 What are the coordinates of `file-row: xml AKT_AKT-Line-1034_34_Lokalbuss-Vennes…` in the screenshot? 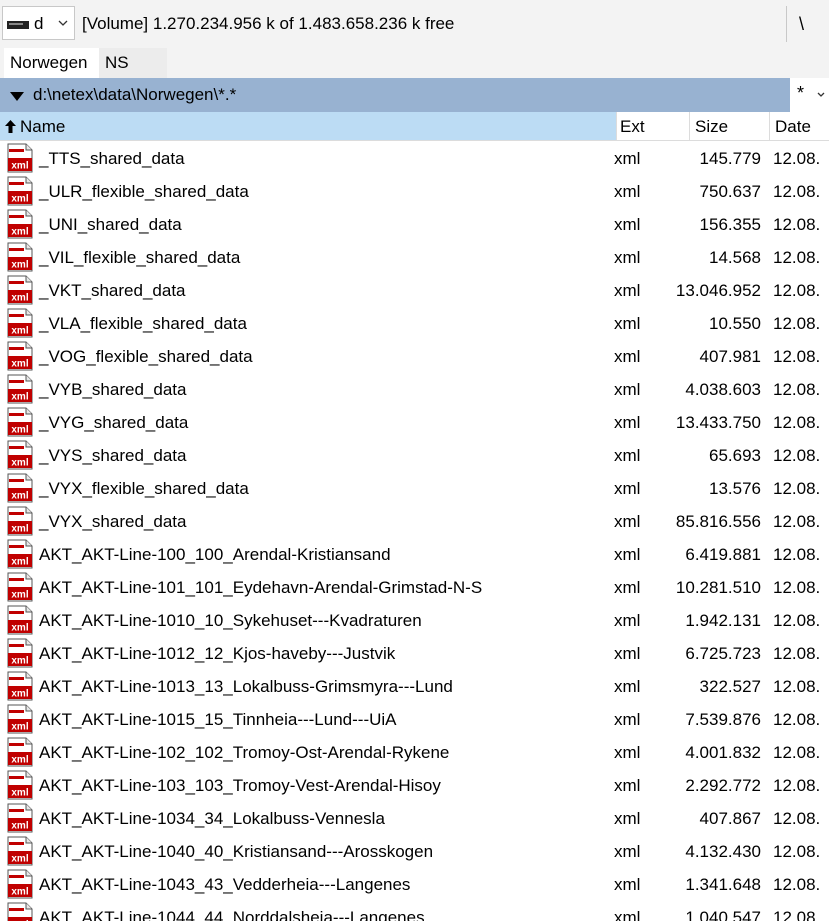 It's located at (414, 817).